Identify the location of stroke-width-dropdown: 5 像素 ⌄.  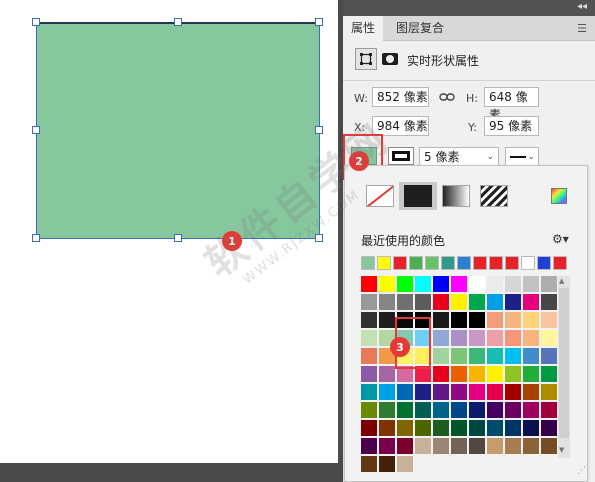
(459, 157).